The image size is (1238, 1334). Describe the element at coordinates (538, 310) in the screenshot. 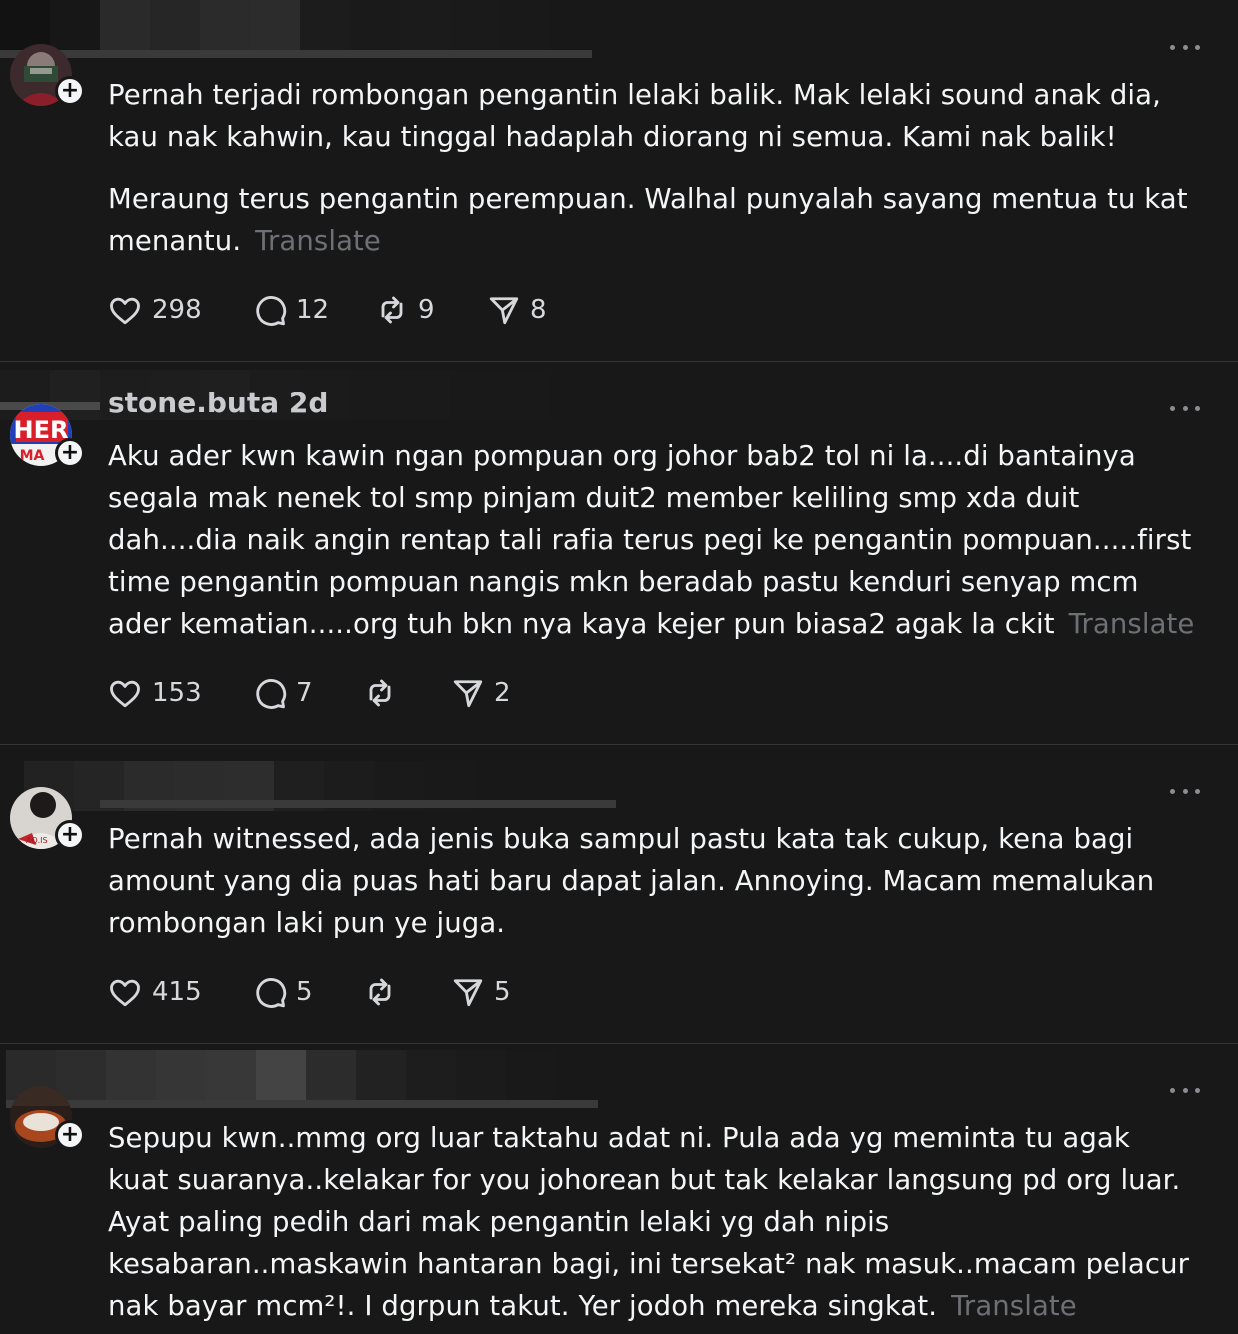

I see `share-count: 8` at that location.